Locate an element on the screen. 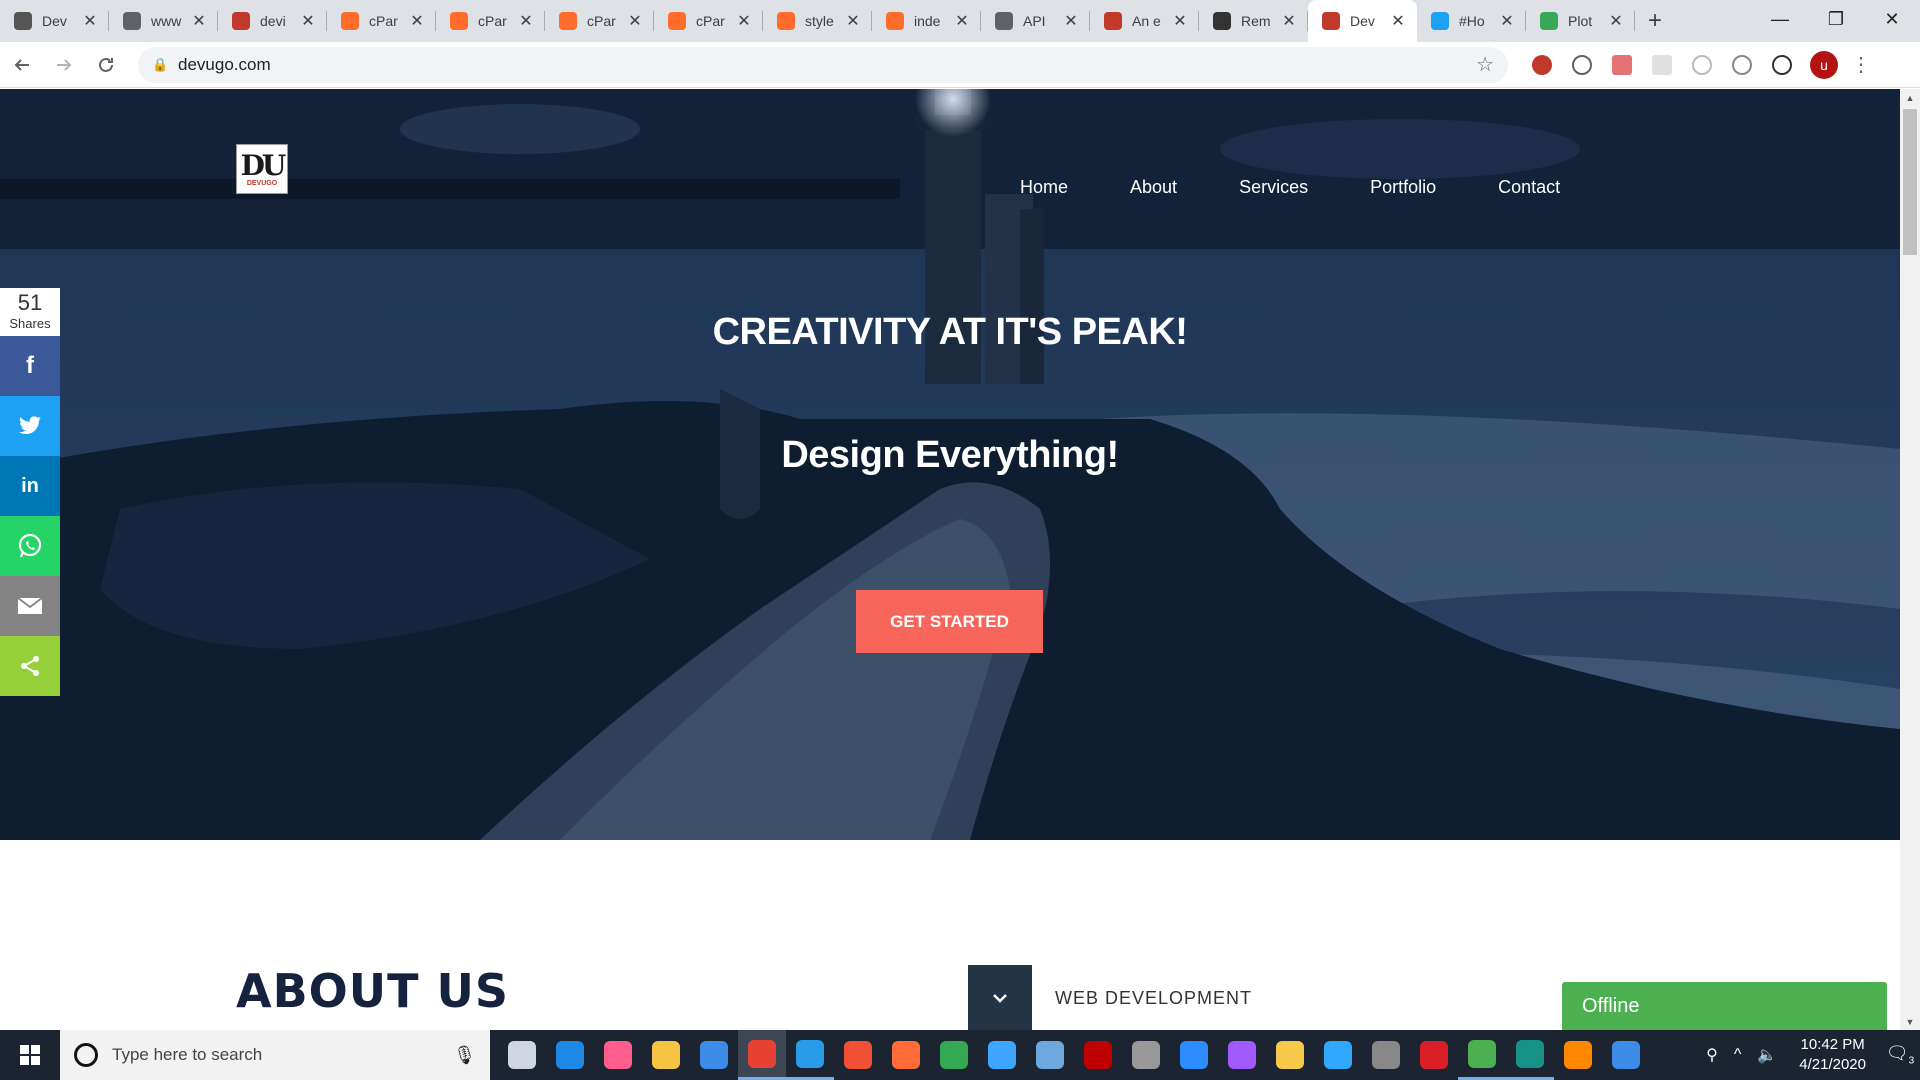 Image resolution: width=1920 pixels, height=1080 pixels. browser-tab: Plot ✕ is located at coordinates (1580, 21).